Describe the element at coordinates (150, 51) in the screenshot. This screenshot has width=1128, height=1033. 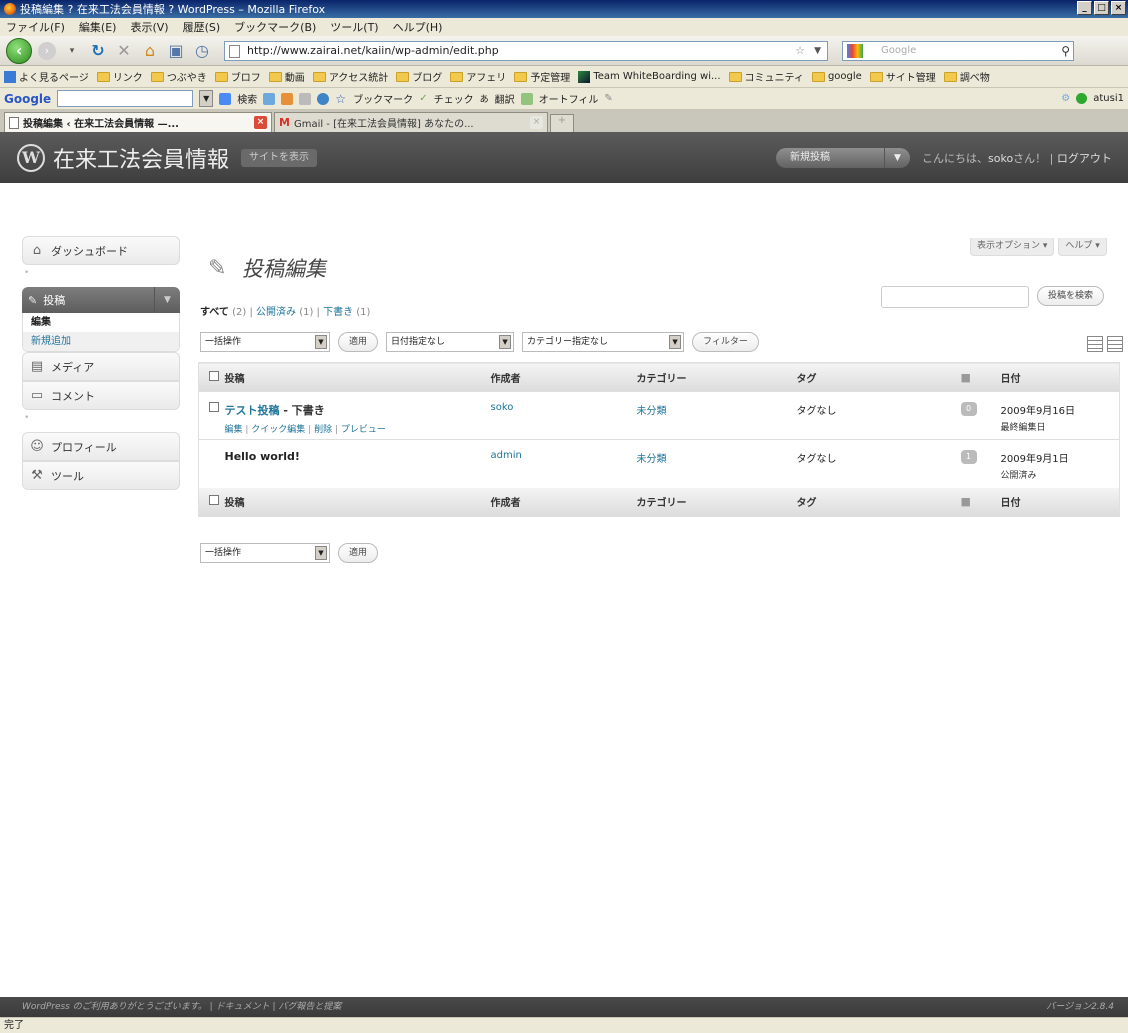
I see `home-icon: ⌂` at that location.